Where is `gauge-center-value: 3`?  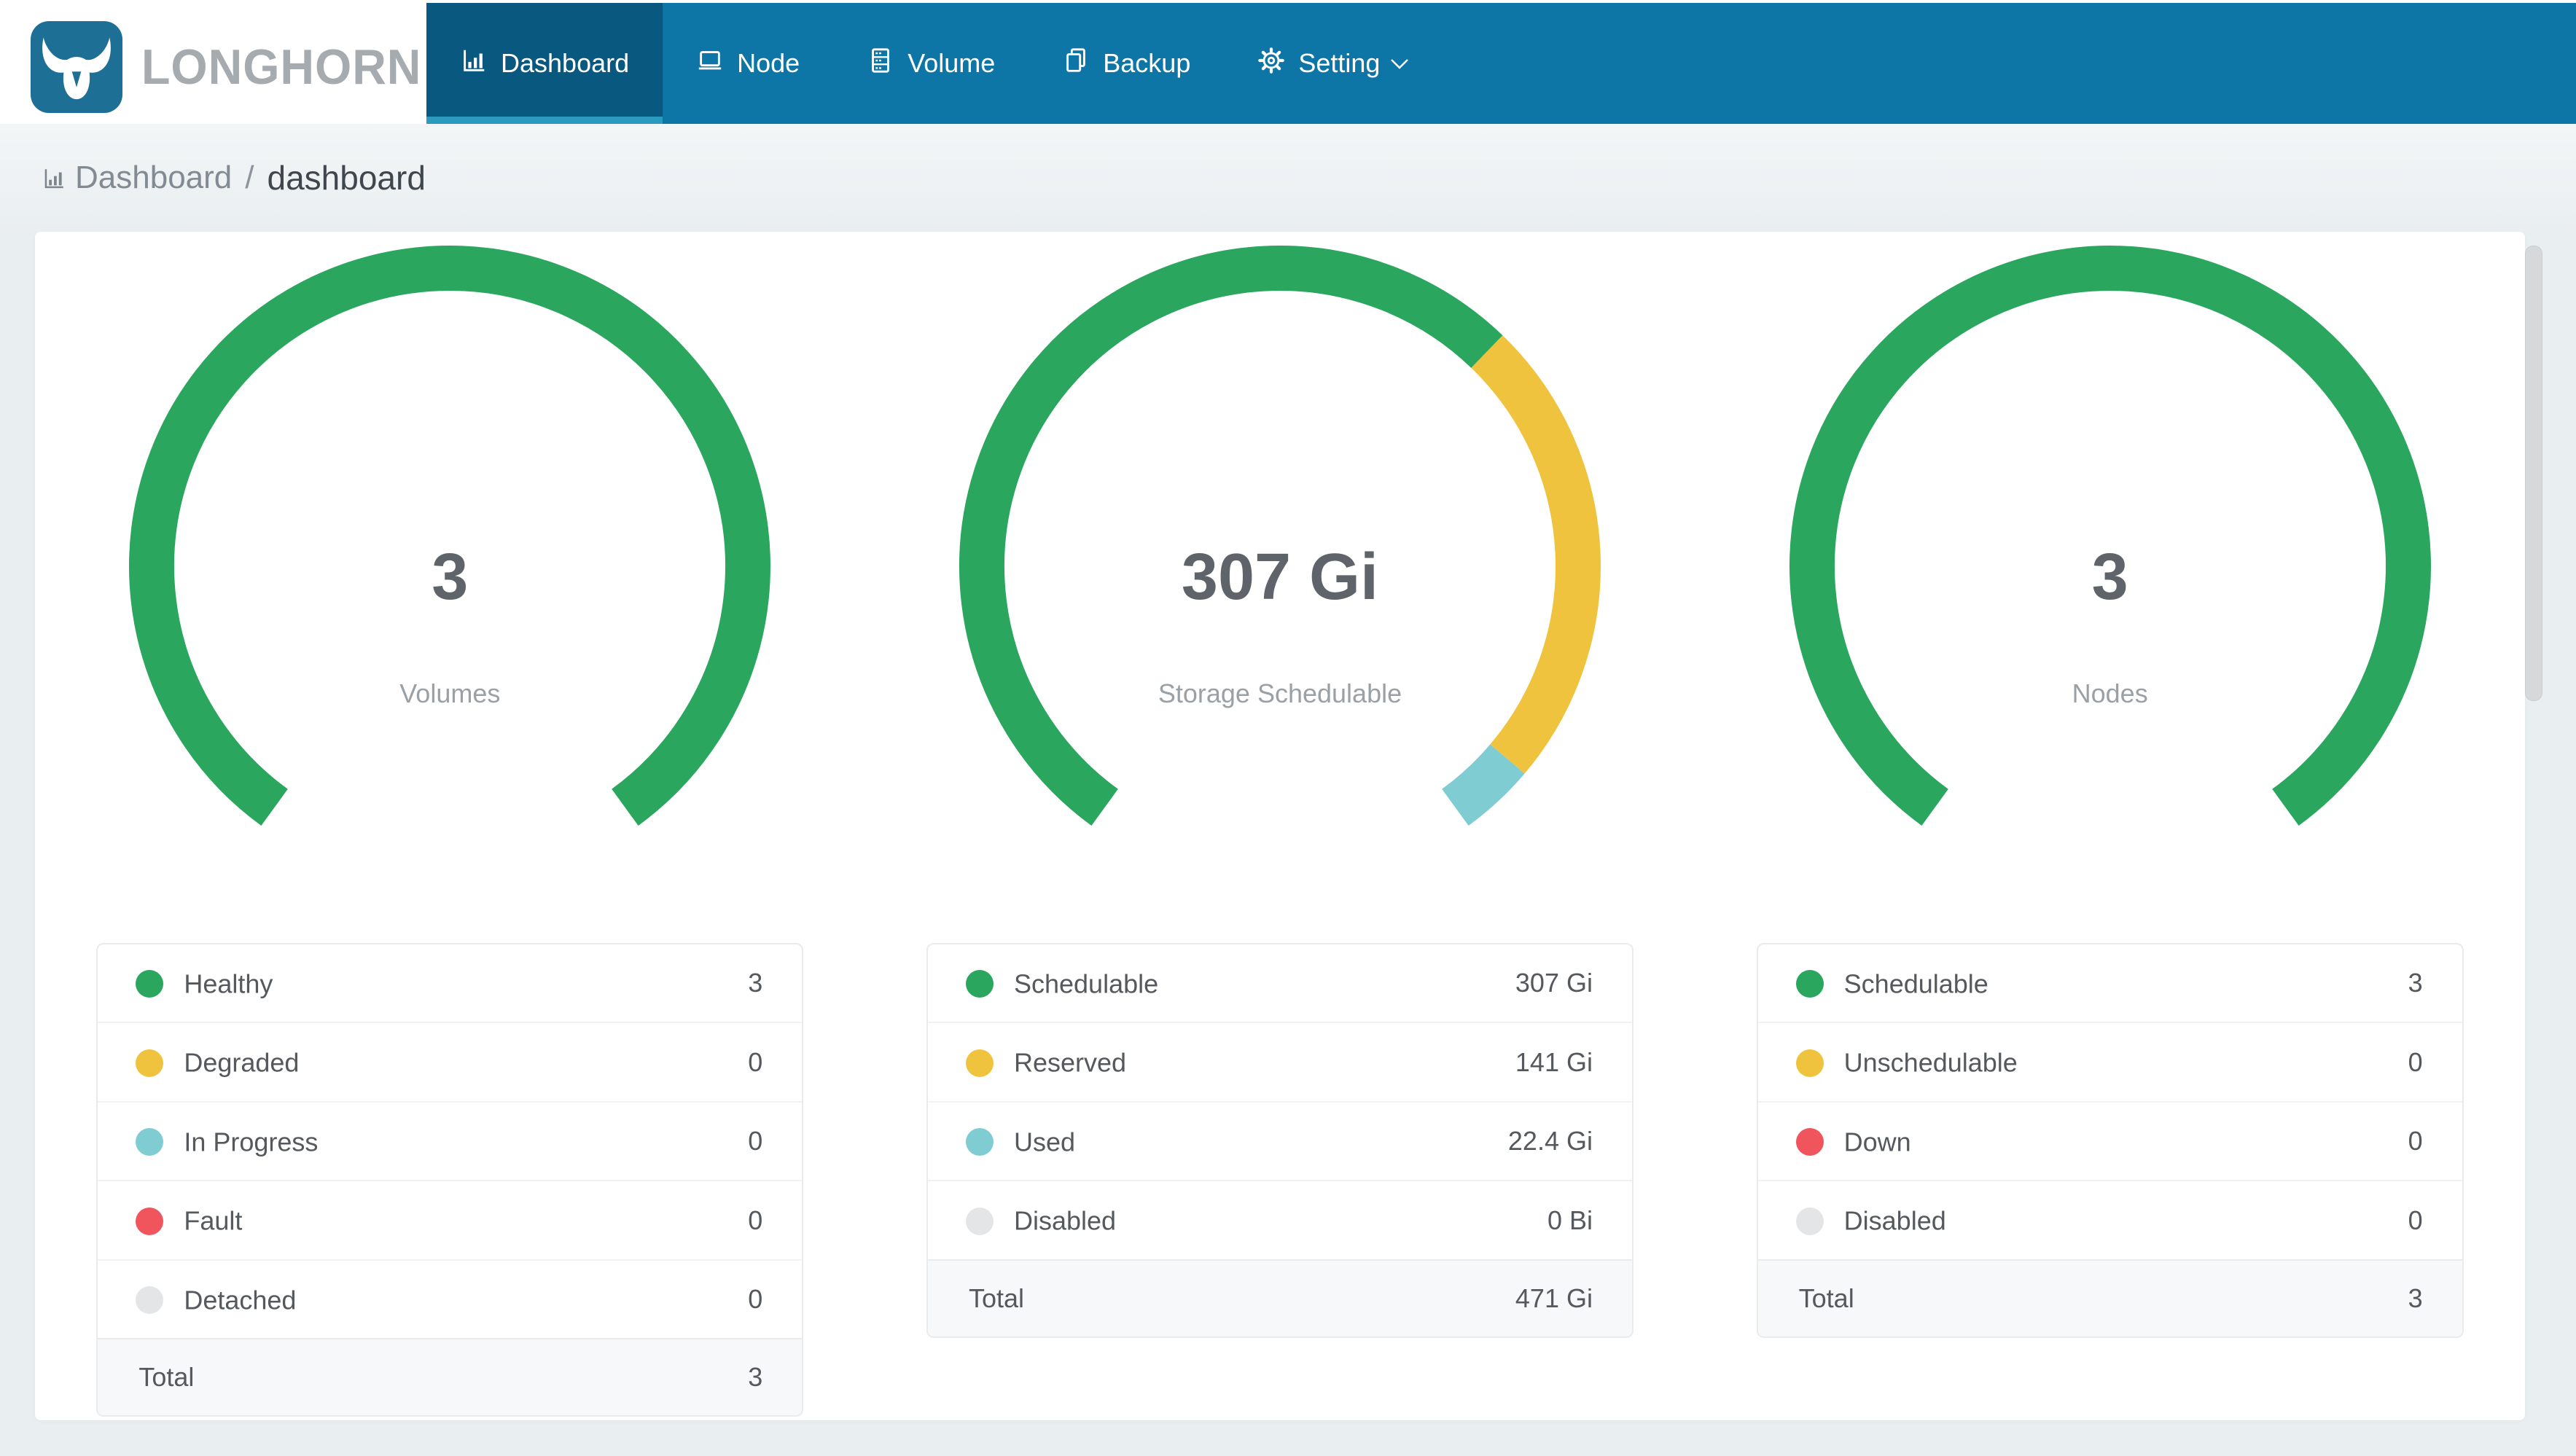 gauge-center-value: 3 is located at coordinates (451, 577).